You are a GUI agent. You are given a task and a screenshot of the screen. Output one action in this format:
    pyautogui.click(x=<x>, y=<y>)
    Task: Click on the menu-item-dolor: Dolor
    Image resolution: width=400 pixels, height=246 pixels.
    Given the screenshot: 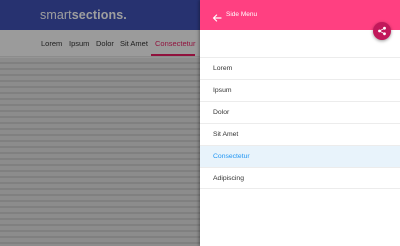 What is the action you would take?
    pyautogui.click(x=300, y=112)
    